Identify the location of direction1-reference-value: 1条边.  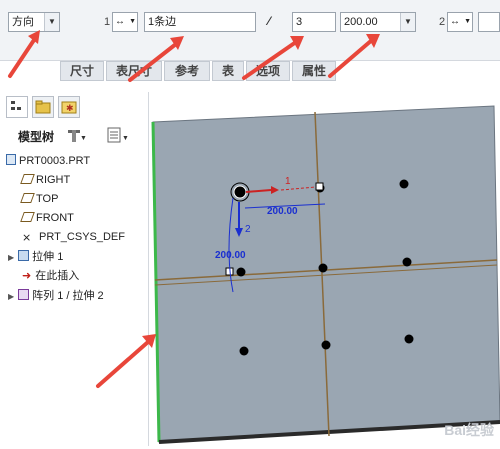
(162, 22).